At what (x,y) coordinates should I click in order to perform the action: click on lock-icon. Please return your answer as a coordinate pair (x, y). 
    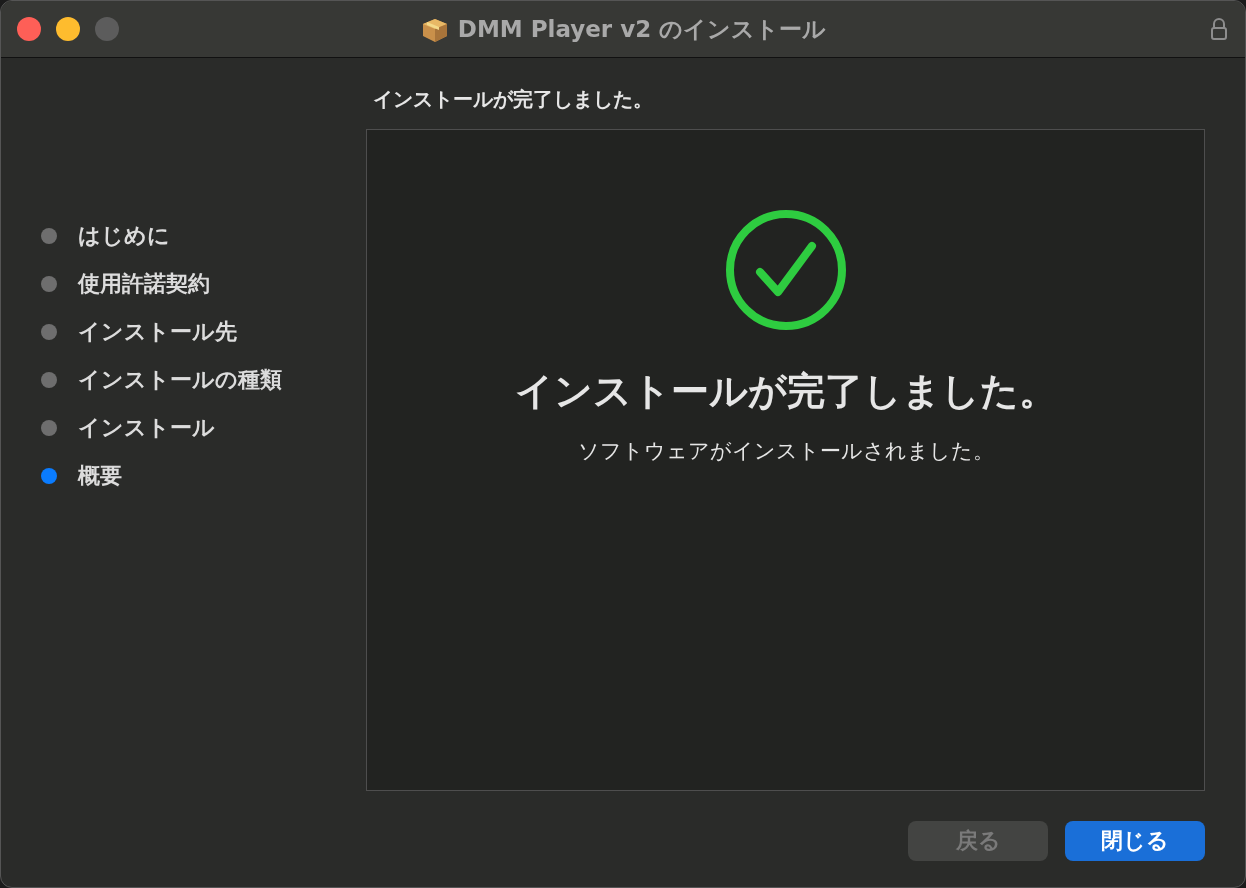
    Looking at the image, I should click on (1219, 29).